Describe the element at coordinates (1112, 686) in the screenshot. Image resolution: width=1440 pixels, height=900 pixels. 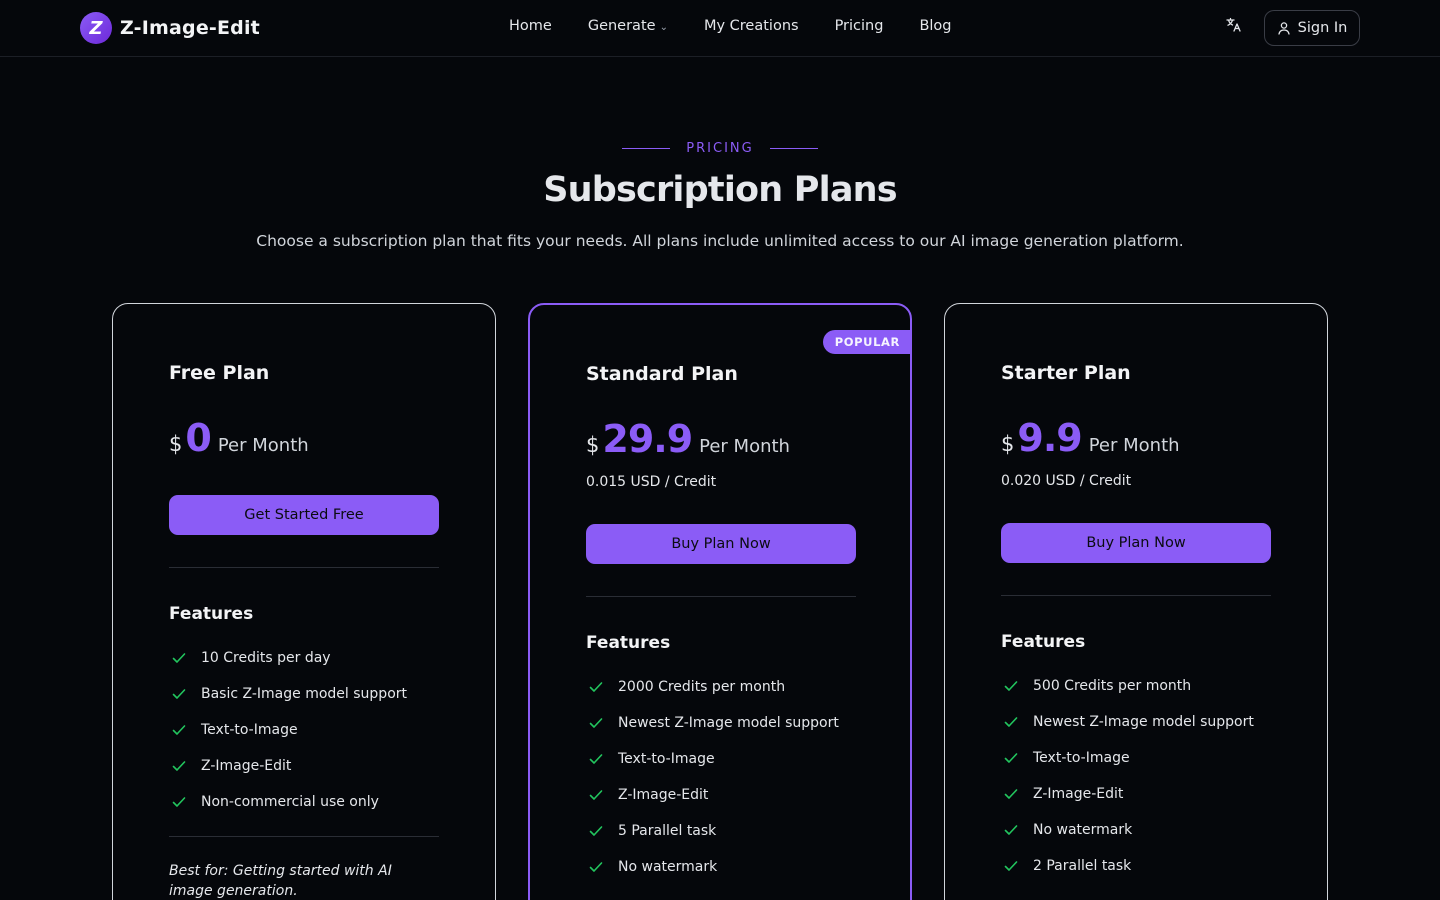
I see `feature-label: 500 Credits per month` at that location.